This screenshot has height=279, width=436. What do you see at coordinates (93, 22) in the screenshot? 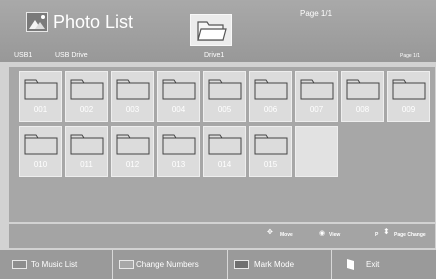
I see `page-title: Photo List` at bounding box center [93, 22].